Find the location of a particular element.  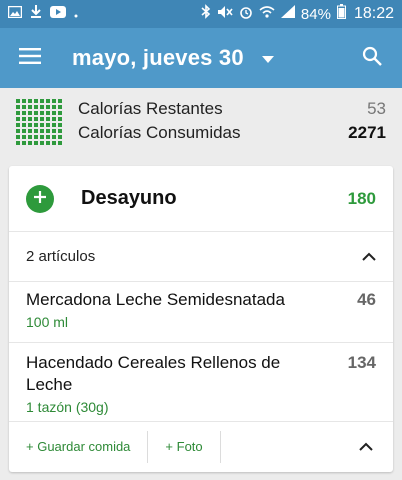

meal-footer: + Guardar comida + Foto is located at coordinates (201, 446).